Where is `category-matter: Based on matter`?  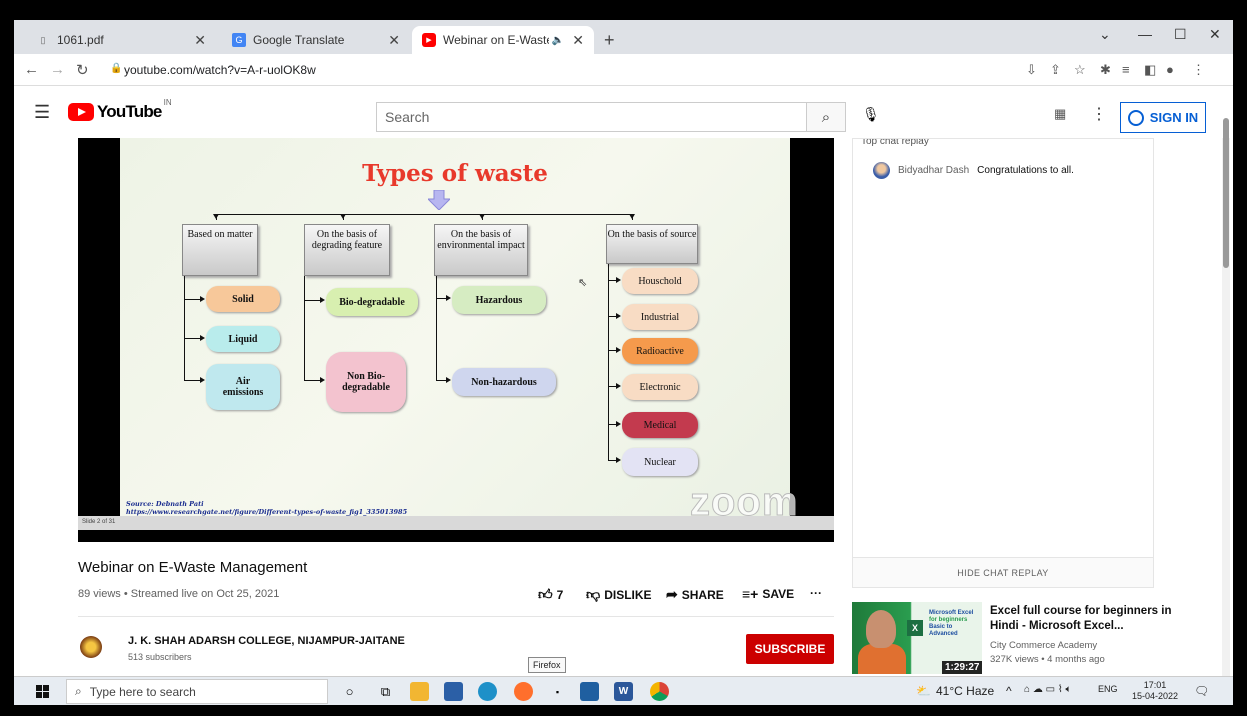 category-matter: Based on matter is located at coordinates (220, 250).